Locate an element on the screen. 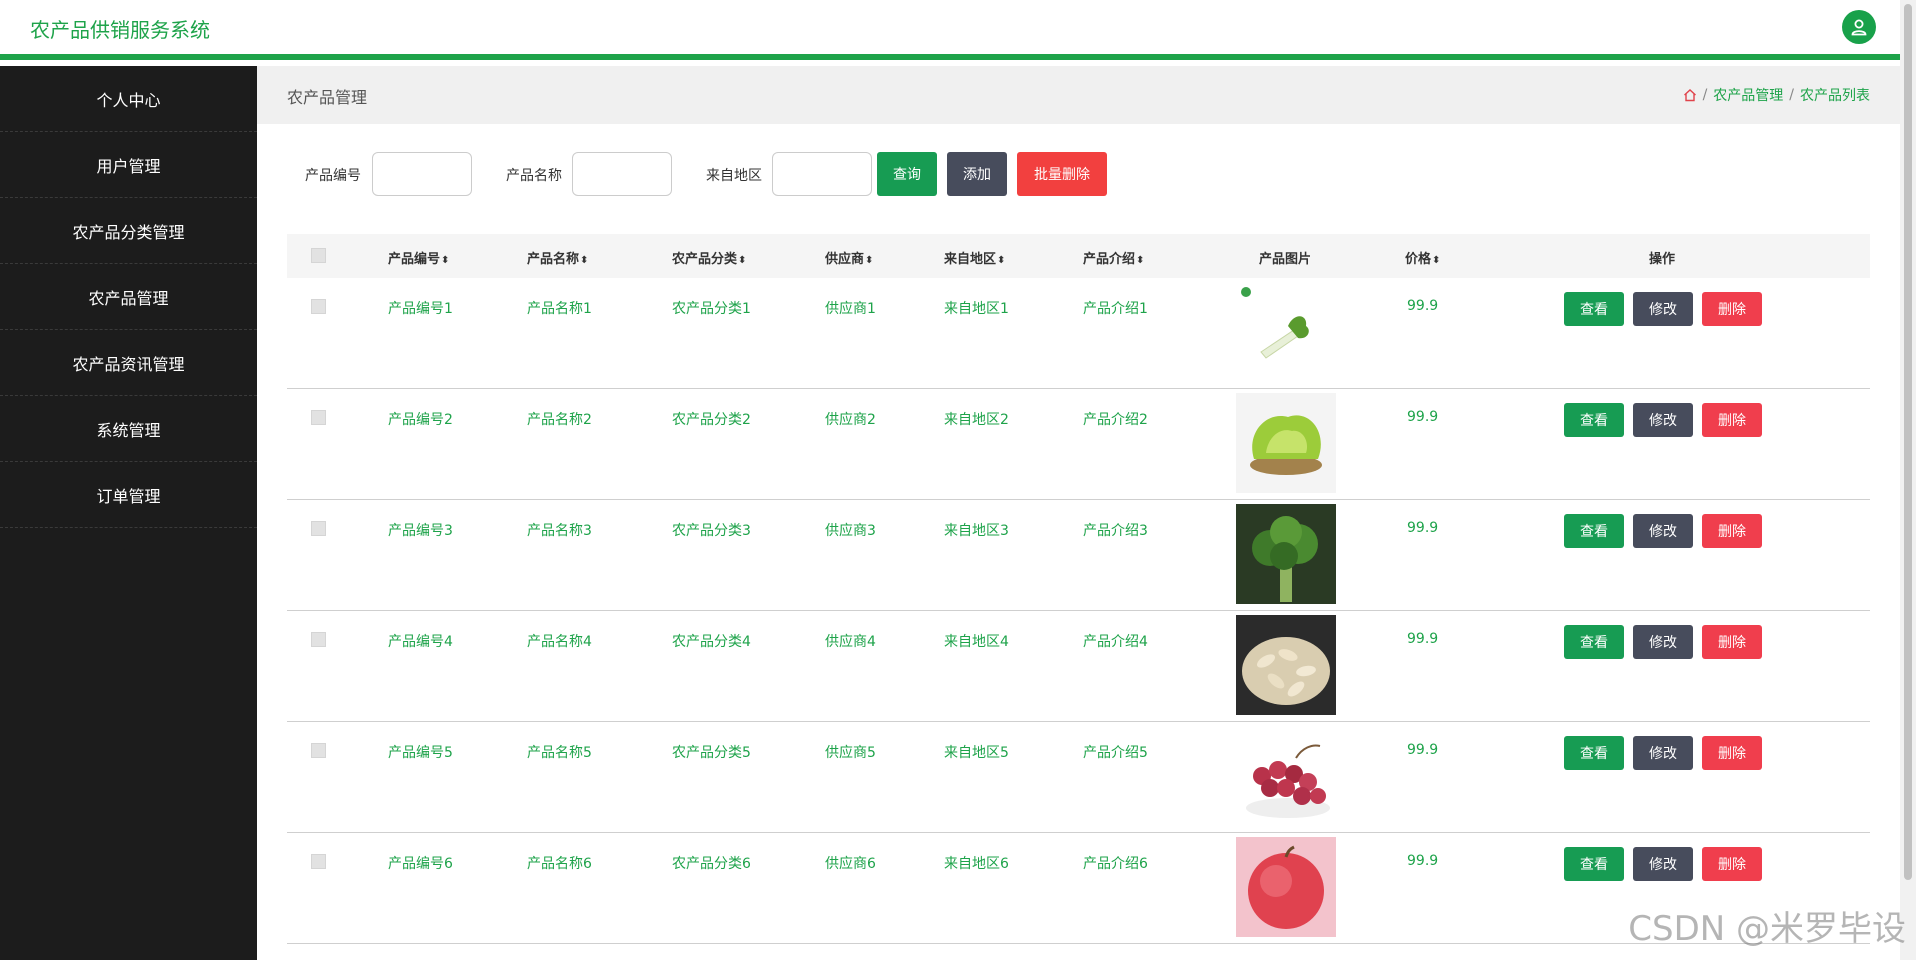 This screenshot has height=960, width=1916. sidebar-item-product-management: 农产品管理 is located at coordinates (128, 297).